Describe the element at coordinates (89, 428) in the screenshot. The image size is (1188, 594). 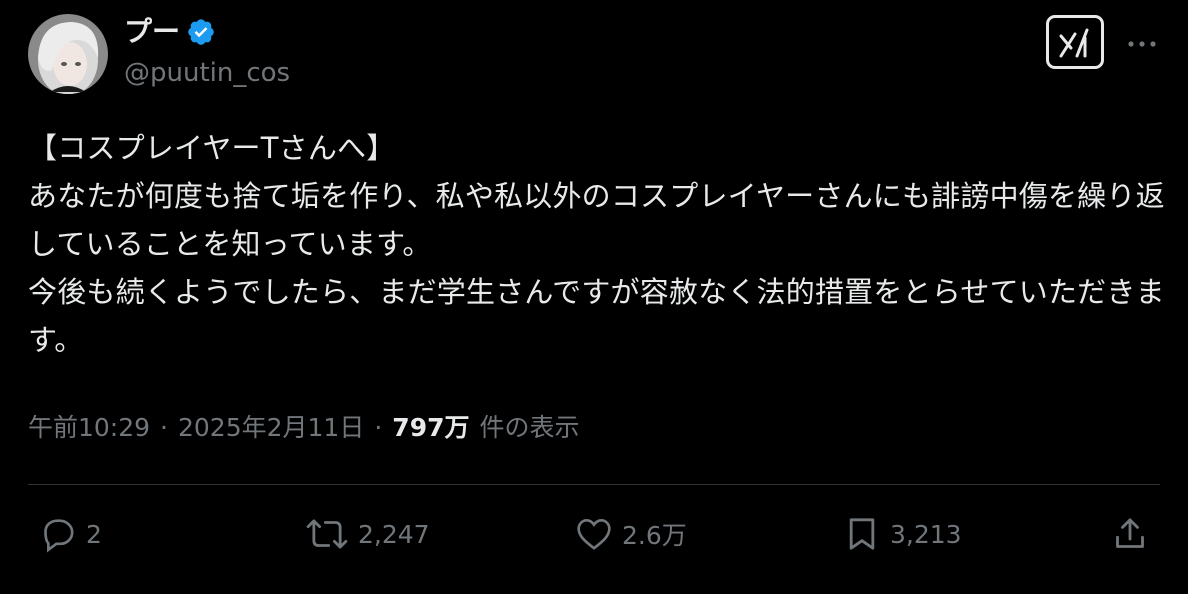
I see `tweet-time: 午前10:29` at that location.